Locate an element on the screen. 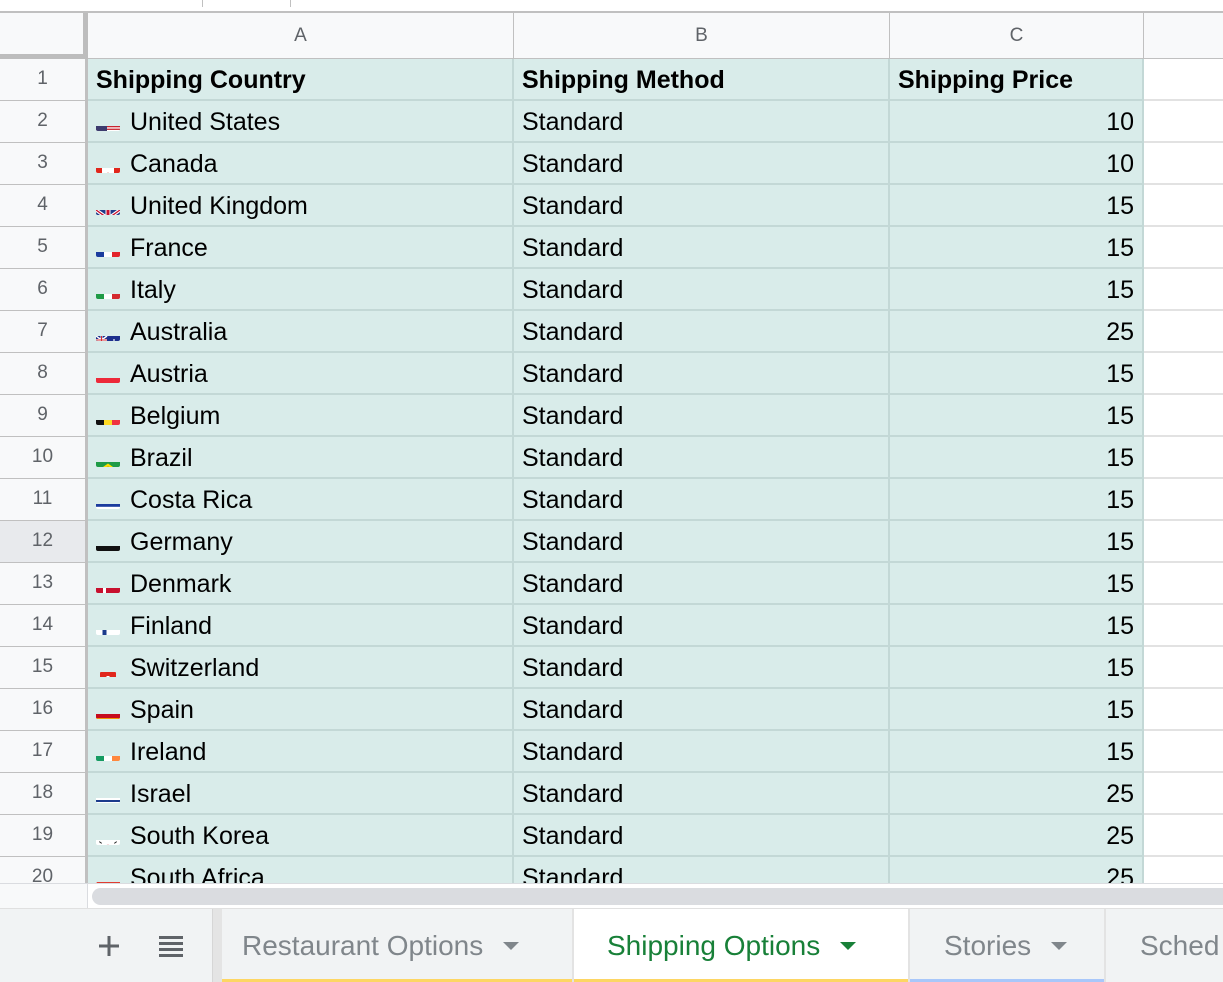  column-header-d is located at coordinates (1183, 36).